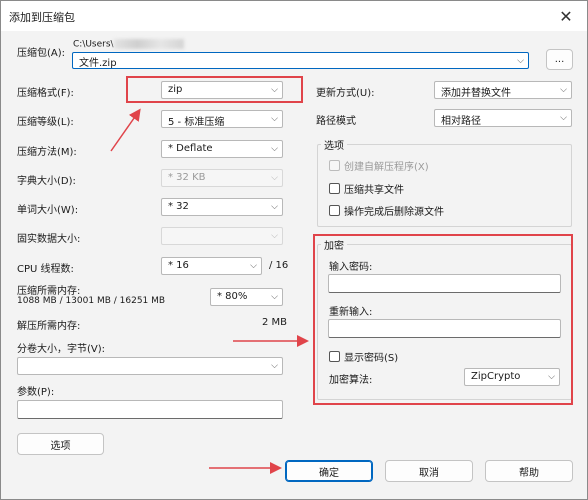 This screenshot has height=500, width=588. Describe the element at coordinates (125, 130) in the screenshot. I see `arrow-to-format` at that location.